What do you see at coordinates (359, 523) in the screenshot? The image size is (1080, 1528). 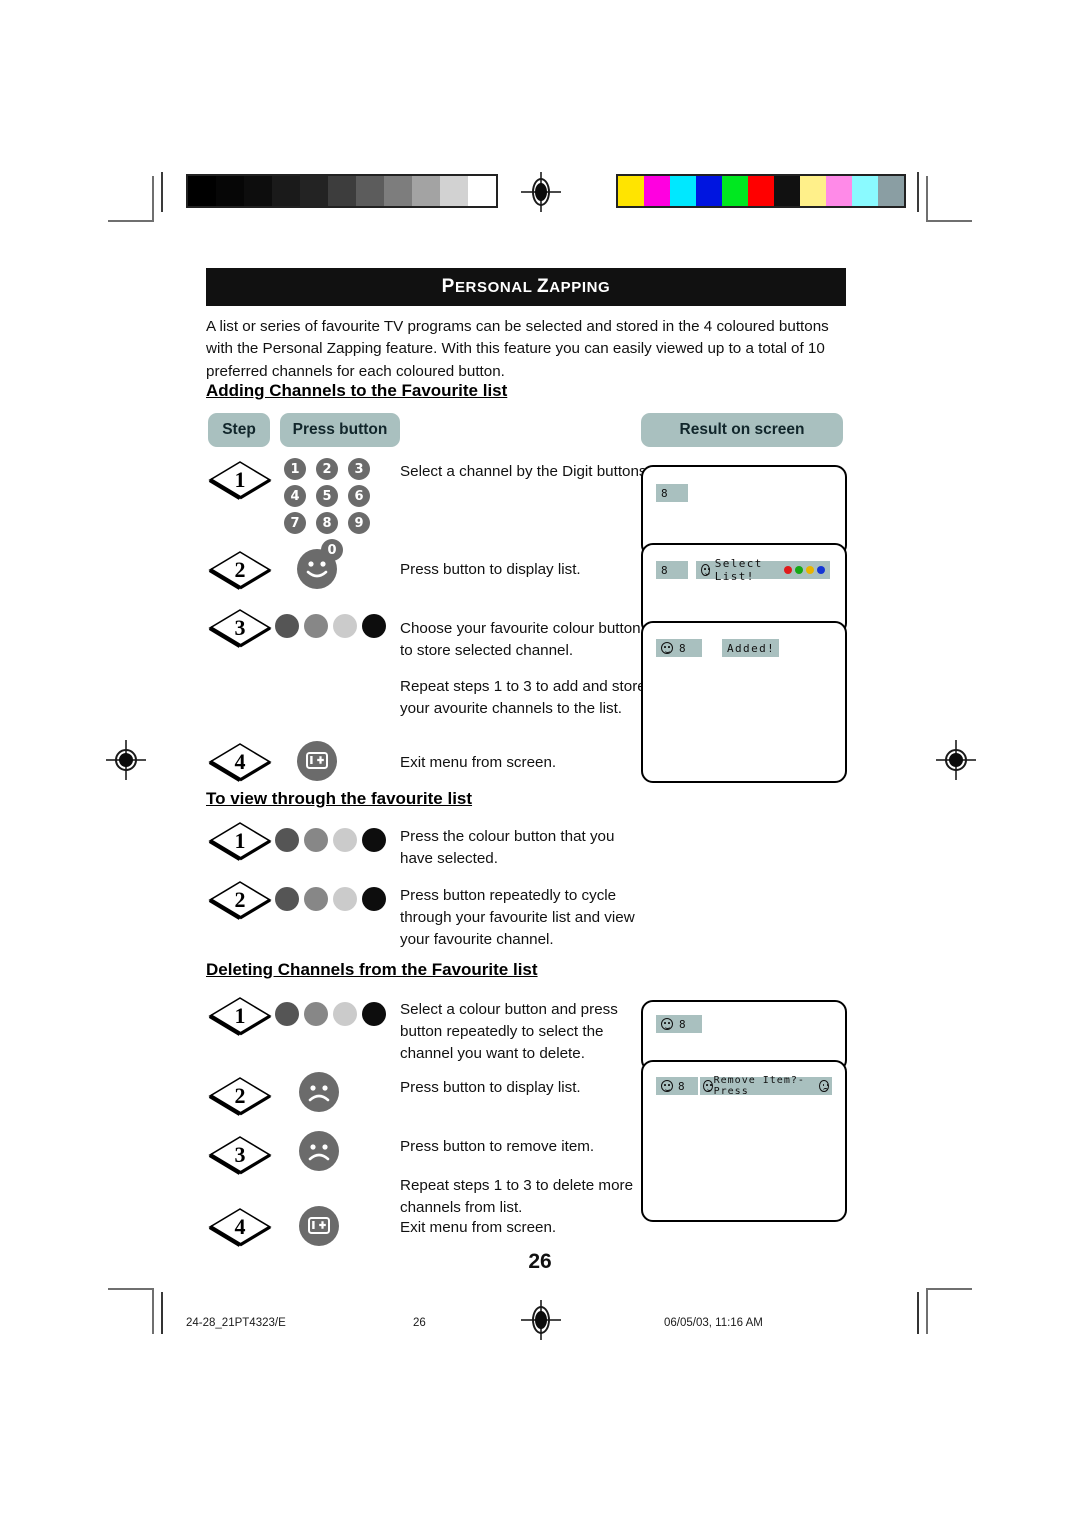 I see `digit-key-9: 9` at bounding box center [359, 523].